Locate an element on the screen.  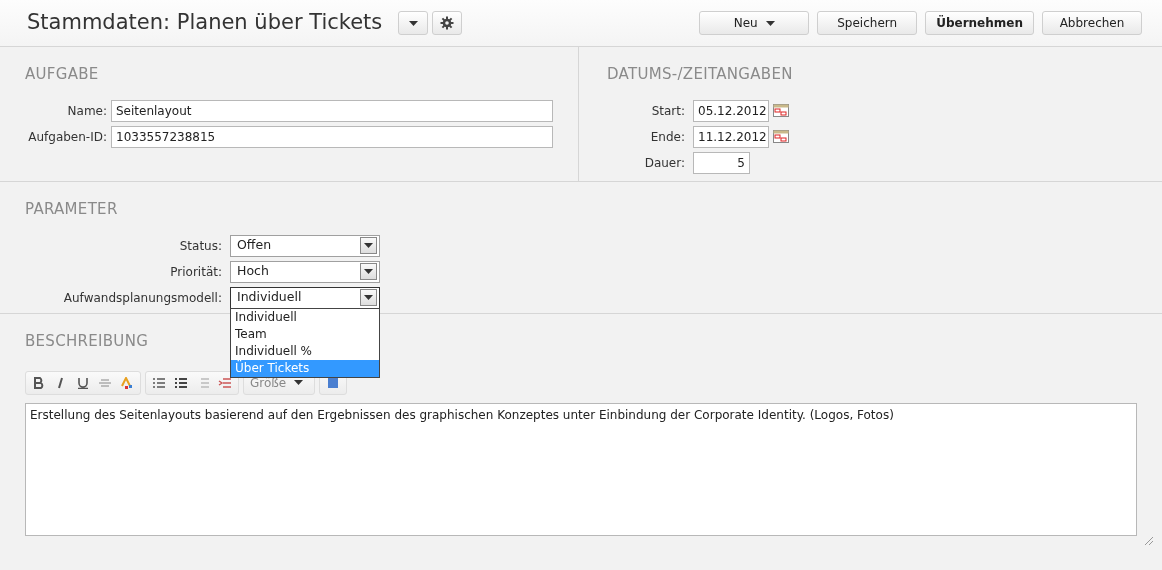
field-label: Status: is located at coordinates (200, 246).